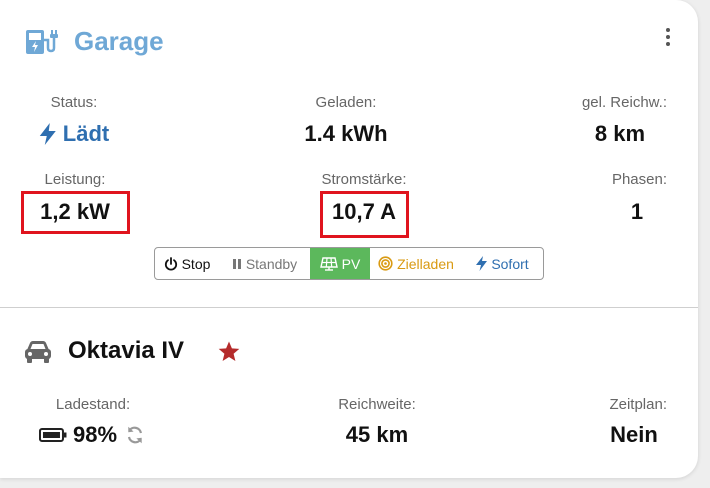 Image resolution: width=710 pixels, height=488 pixels. What do you see at coordinates (638, 404) in the screenshot?
I see `plan-label: Zeitplan:` at bounding box center [638, 404].